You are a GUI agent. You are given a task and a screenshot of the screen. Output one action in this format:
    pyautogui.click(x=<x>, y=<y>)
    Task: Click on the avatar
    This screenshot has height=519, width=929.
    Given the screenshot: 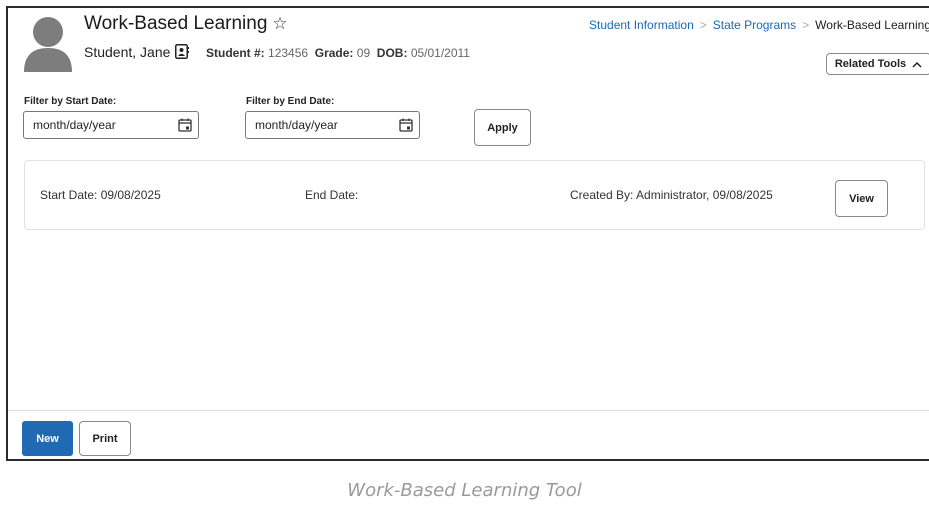 What is the action you would take?
    pyautogui.click(x=48, y=44)
    